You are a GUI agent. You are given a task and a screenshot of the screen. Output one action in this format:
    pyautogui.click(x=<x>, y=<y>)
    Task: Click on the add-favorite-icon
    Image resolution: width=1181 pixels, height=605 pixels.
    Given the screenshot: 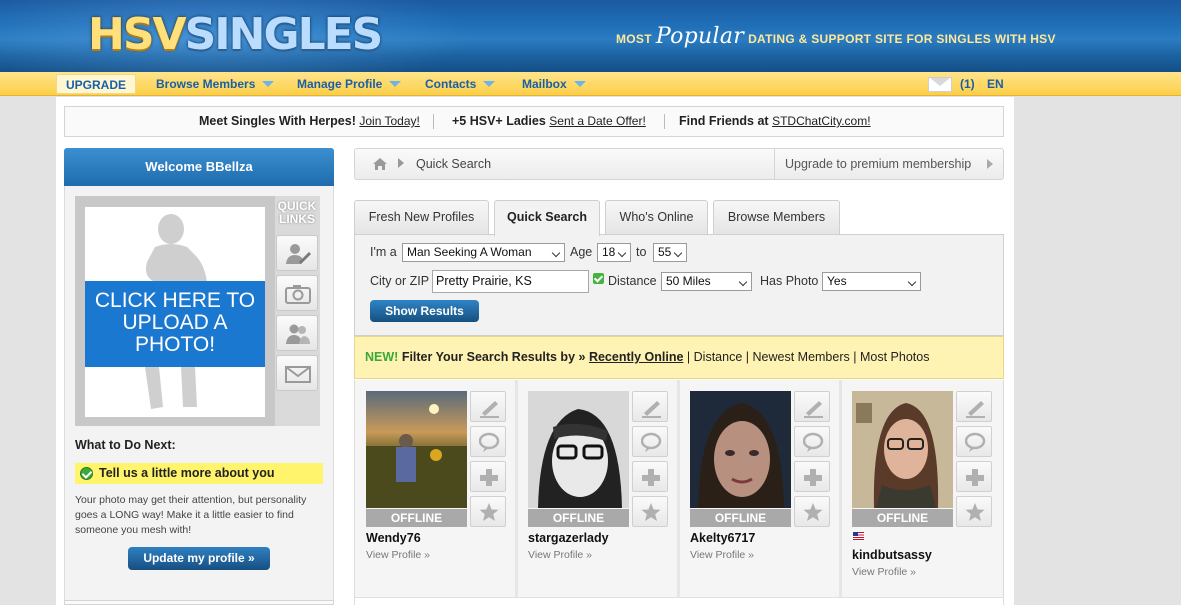 What is the action you would take?
    pyautogui.click(x=651, y=477)
    